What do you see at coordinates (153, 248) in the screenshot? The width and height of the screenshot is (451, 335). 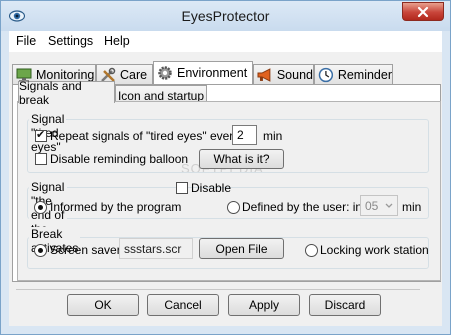 I see `screen-saver-value: ssstars.scr` at bounding box center [153, 248].